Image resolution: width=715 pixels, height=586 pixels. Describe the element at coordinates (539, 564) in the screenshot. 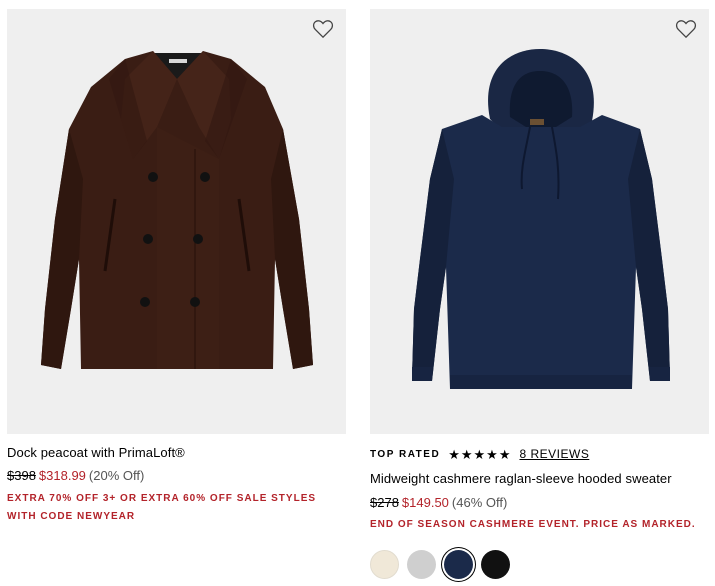

I see `color-swatches` at that location.